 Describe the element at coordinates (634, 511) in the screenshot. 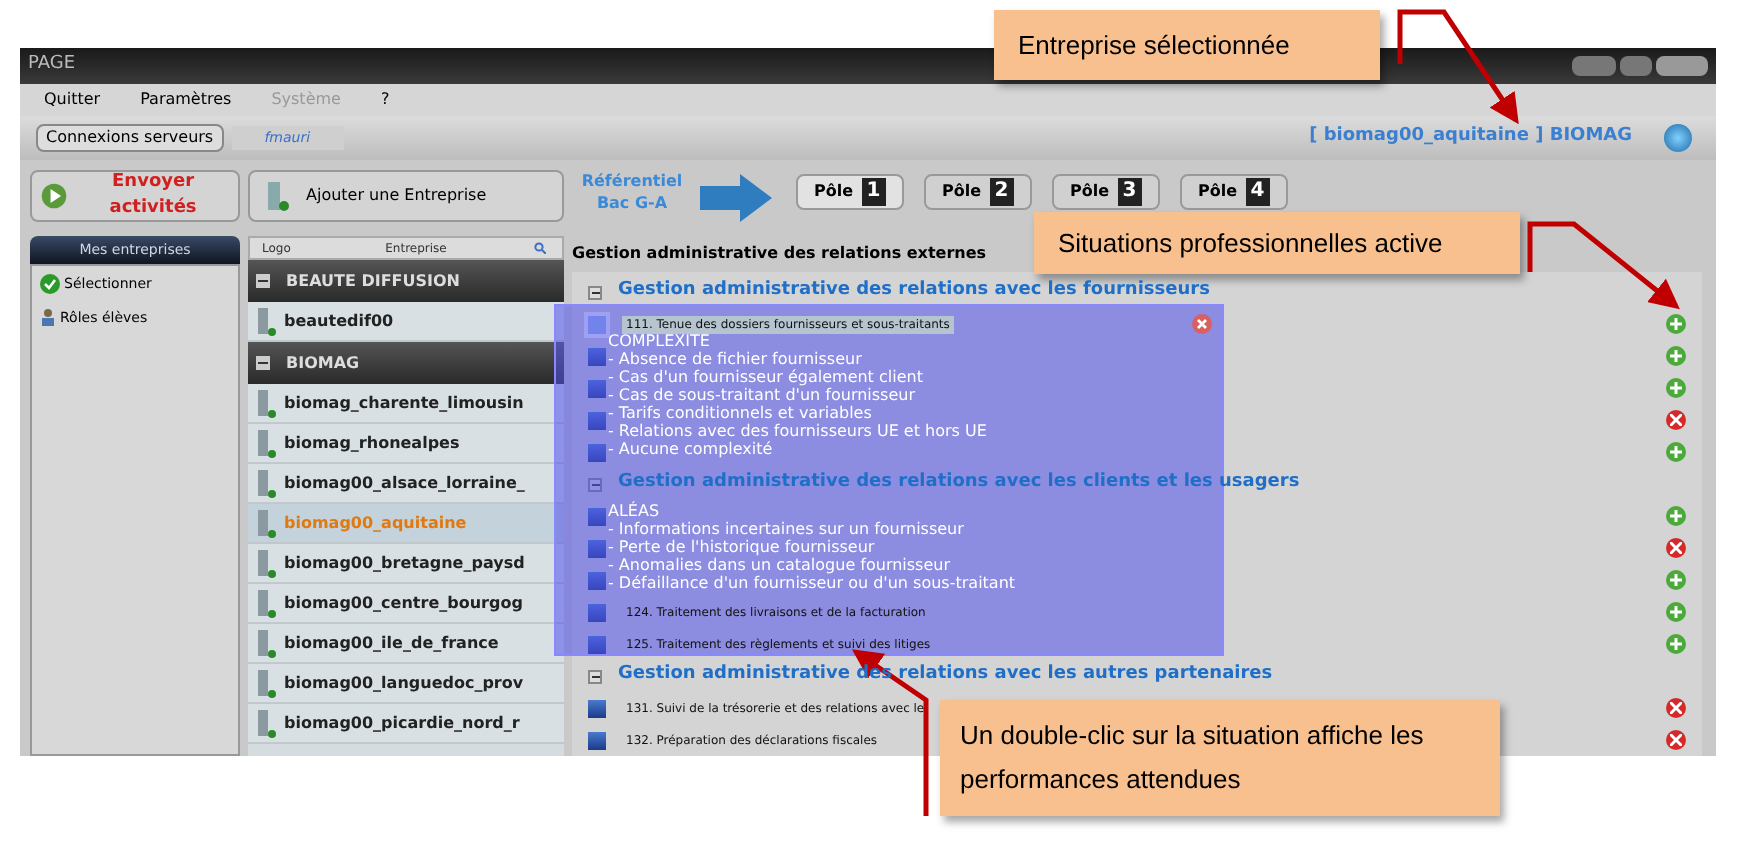

I see `tooltip-heading: ALÉAS` at that location.